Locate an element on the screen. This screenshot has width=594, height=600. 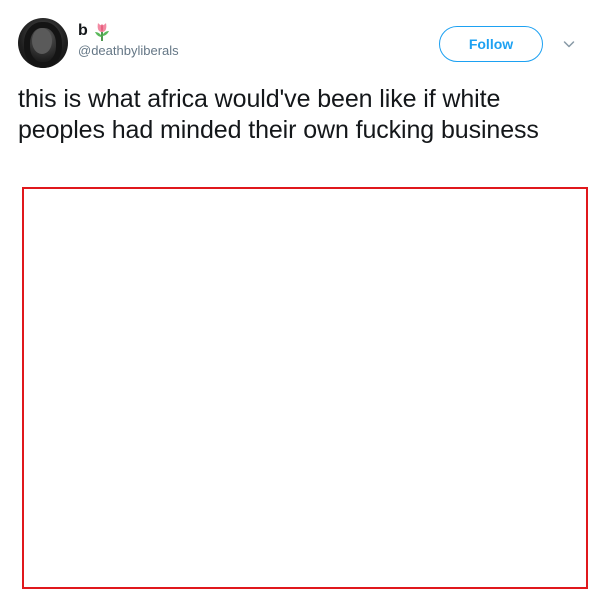
avatar is located at coordinates (43, 43).